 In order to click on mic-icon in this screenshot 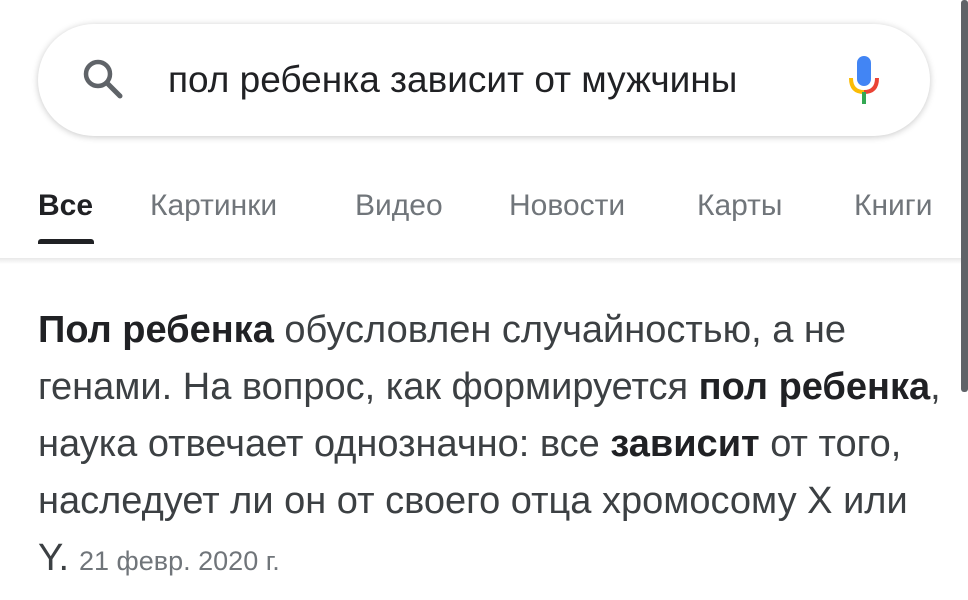, I will do `click(864, 80)`.